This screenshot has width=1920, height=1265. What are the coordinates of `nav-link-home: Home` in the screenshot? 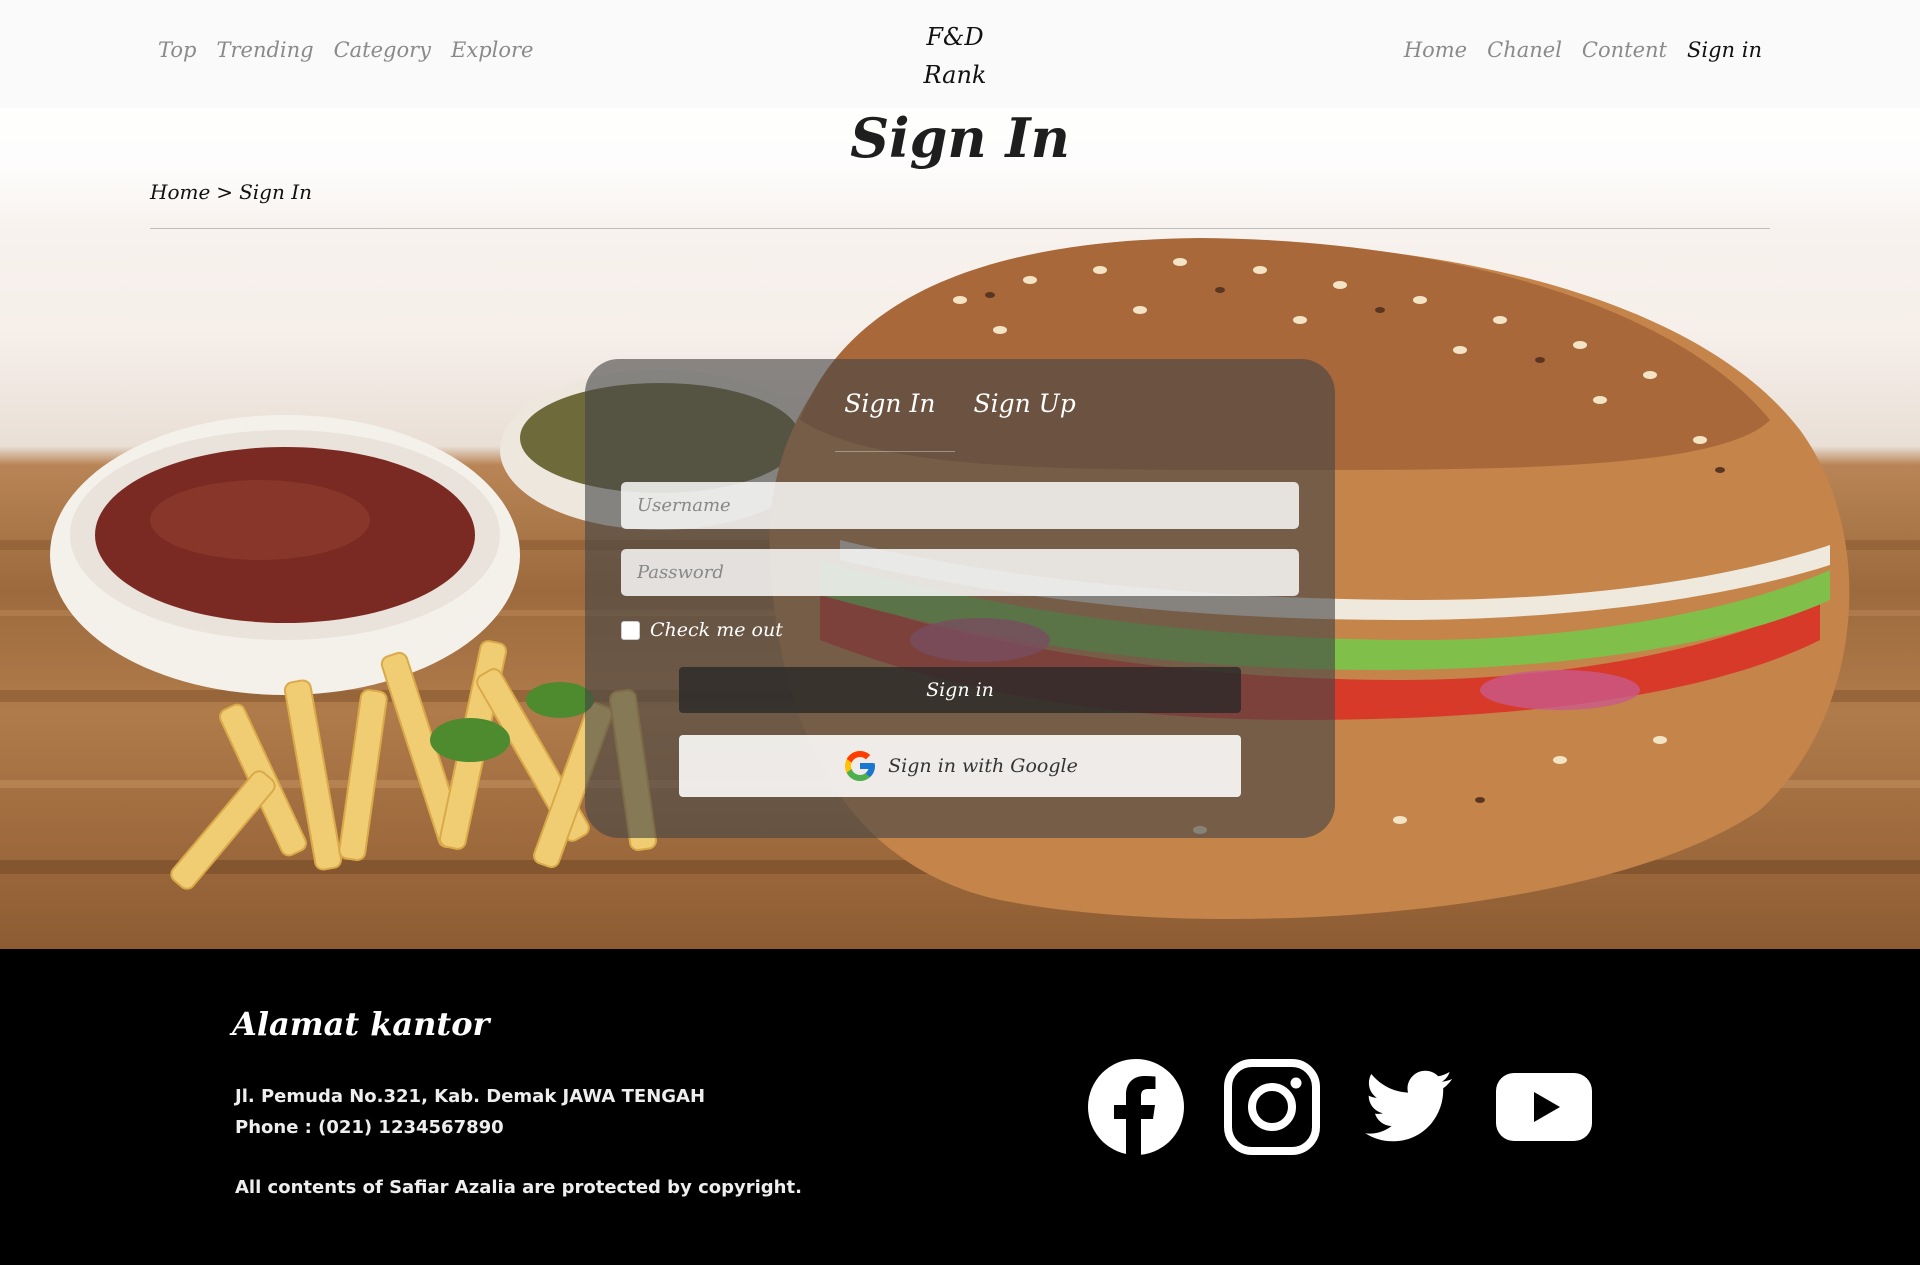 It's located at (1435, 50).